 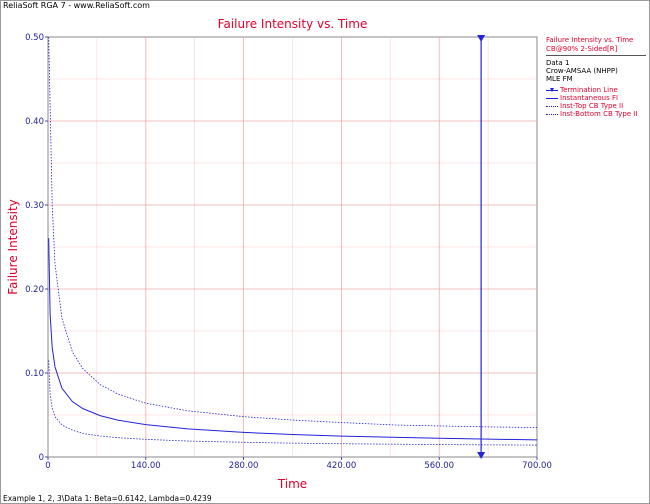 I want to click on legend-info-data: Data 1, so click(x=558, y=63).